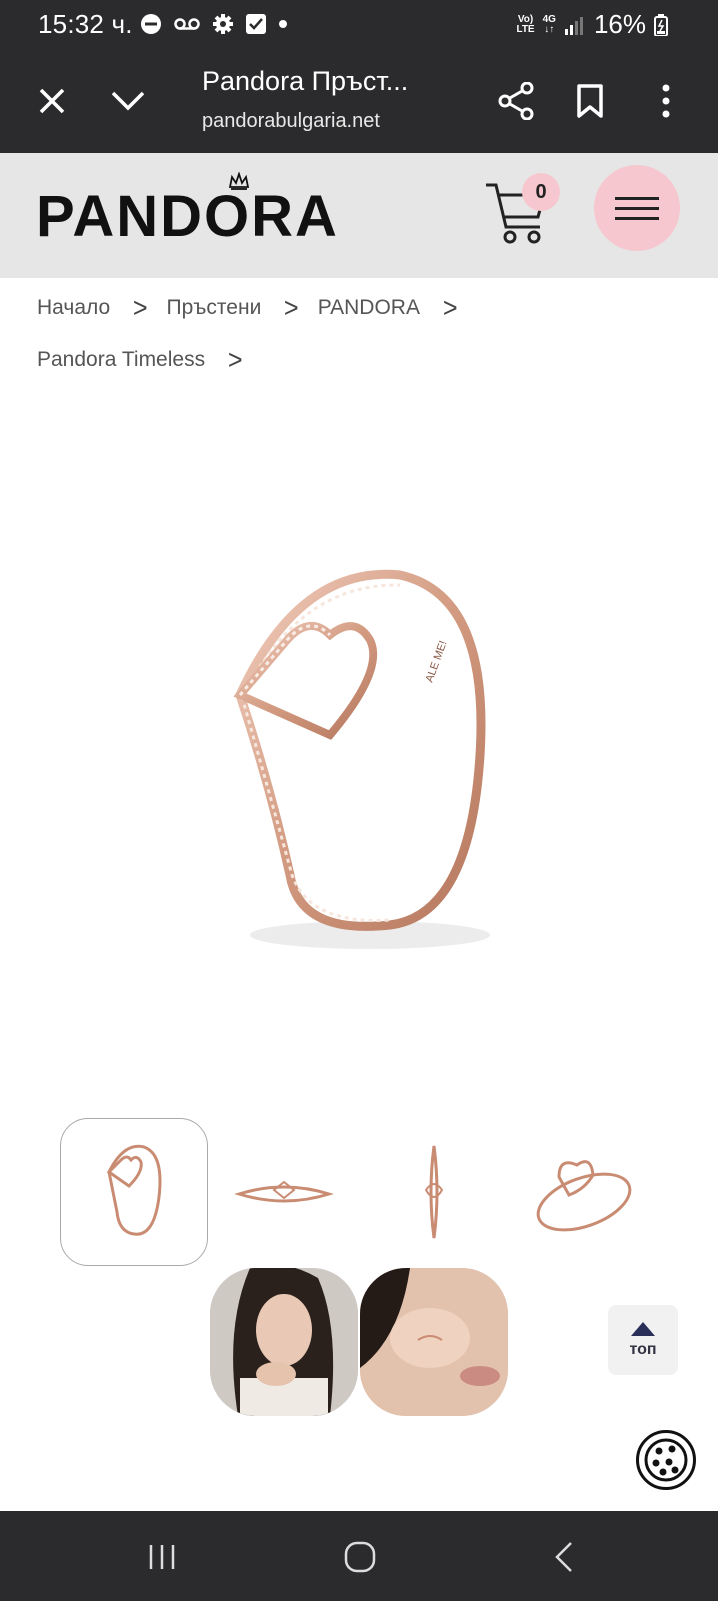  I want to click on close-tab-button, so click(52, 101).